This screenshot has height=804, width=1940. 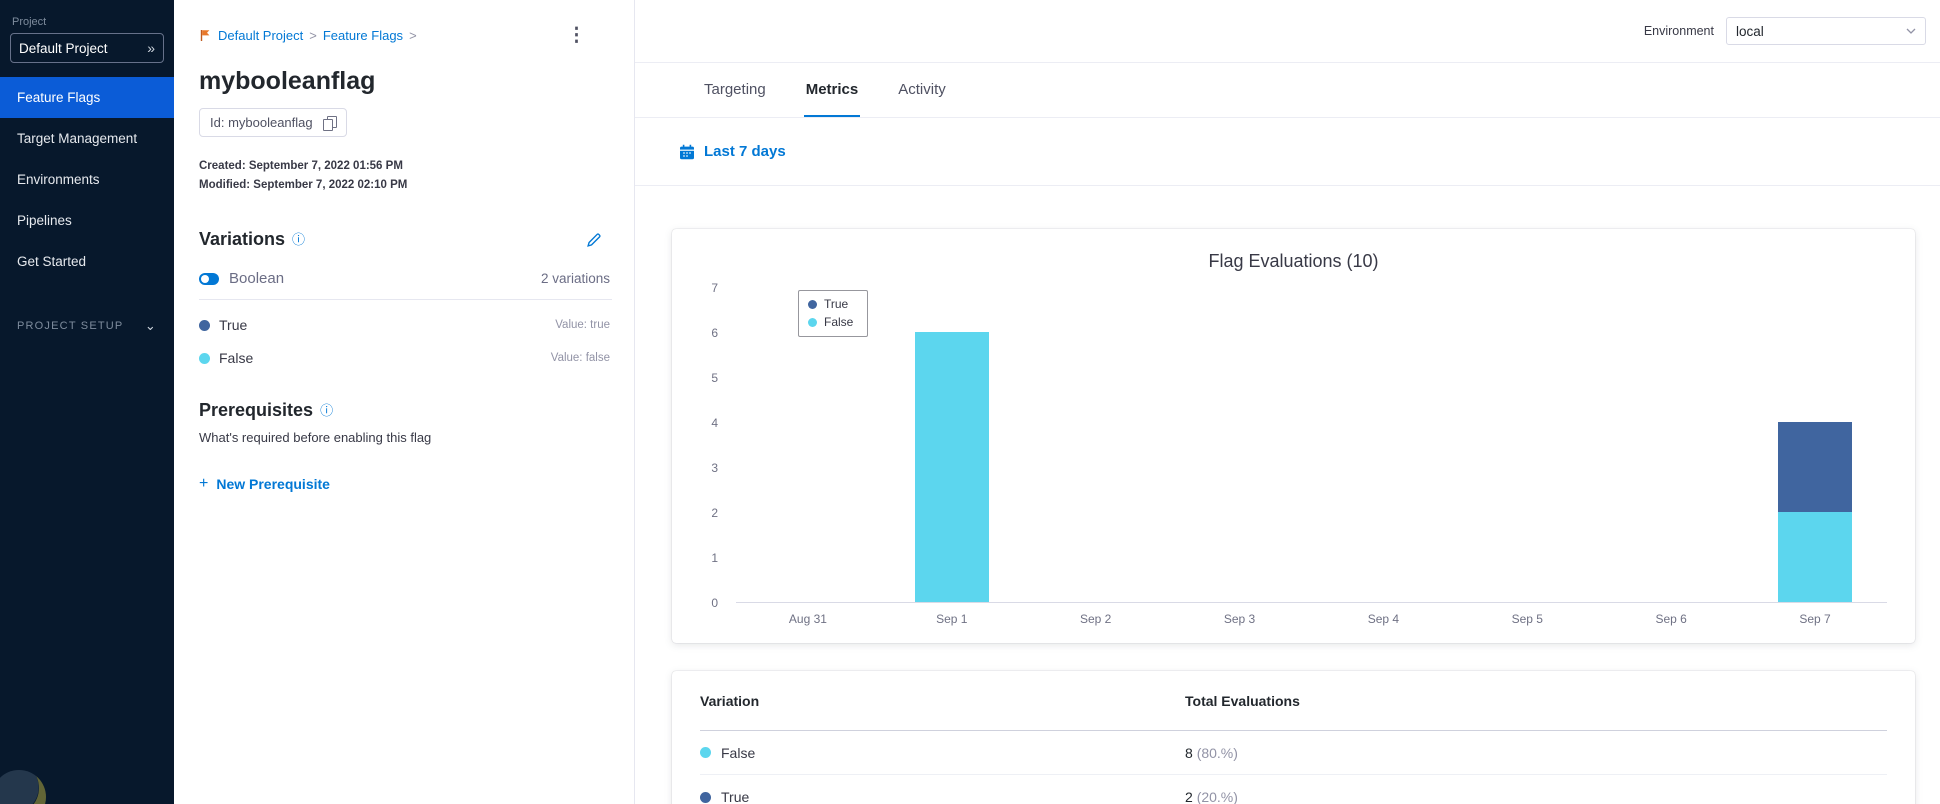 What do you see at coordinates (63, 48) in the screenshot?
I see `project-selector-value: Default Project` at bounding box center [63, 48].